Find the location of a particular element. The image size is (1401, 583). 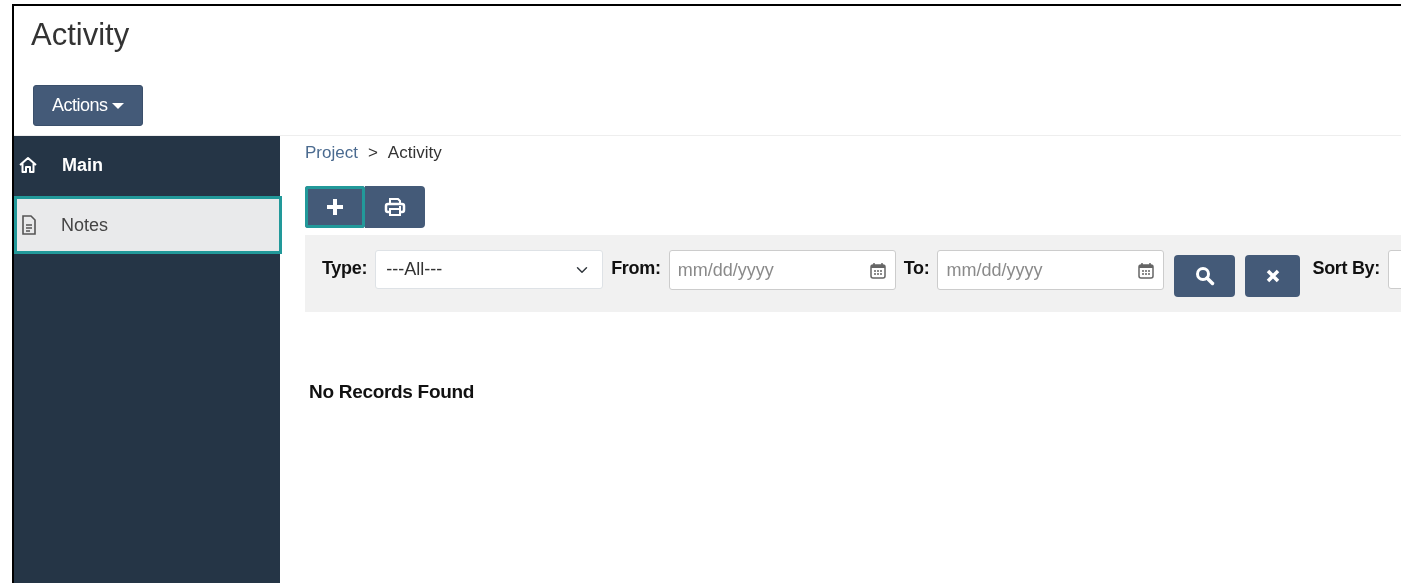

filter-label: Type: is located at coordinates (345, 268).